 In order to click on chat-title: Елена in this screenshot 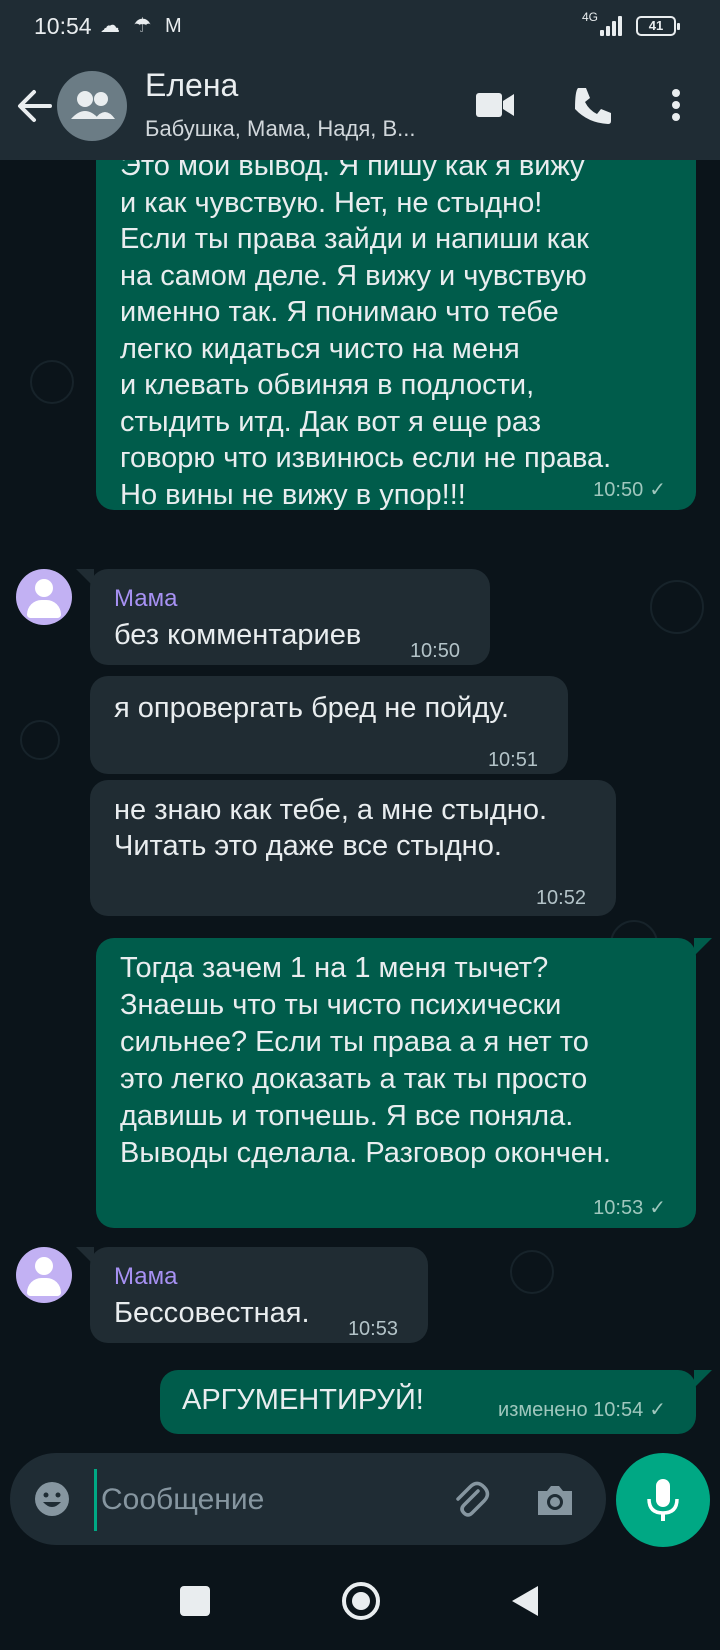, I will do `click(191, 85)`.